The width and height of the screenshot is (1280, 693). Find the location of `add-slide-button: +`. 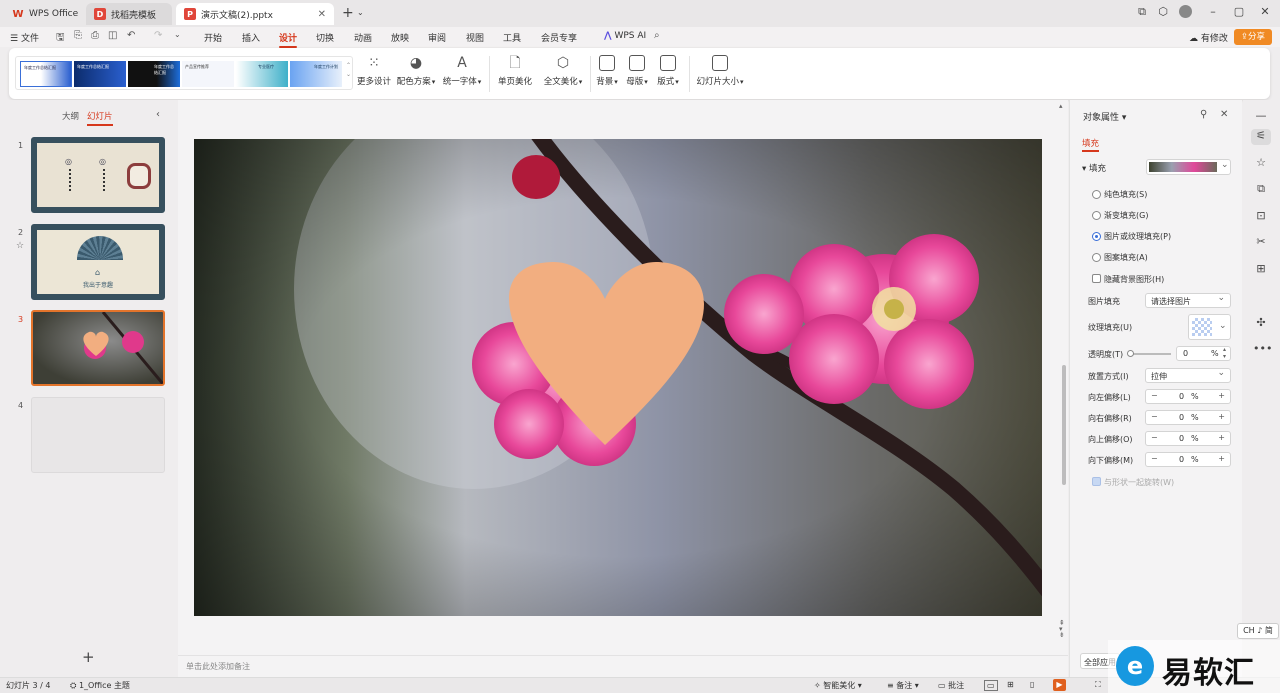

add-slide-button: + is located at coordinates (88, 657).